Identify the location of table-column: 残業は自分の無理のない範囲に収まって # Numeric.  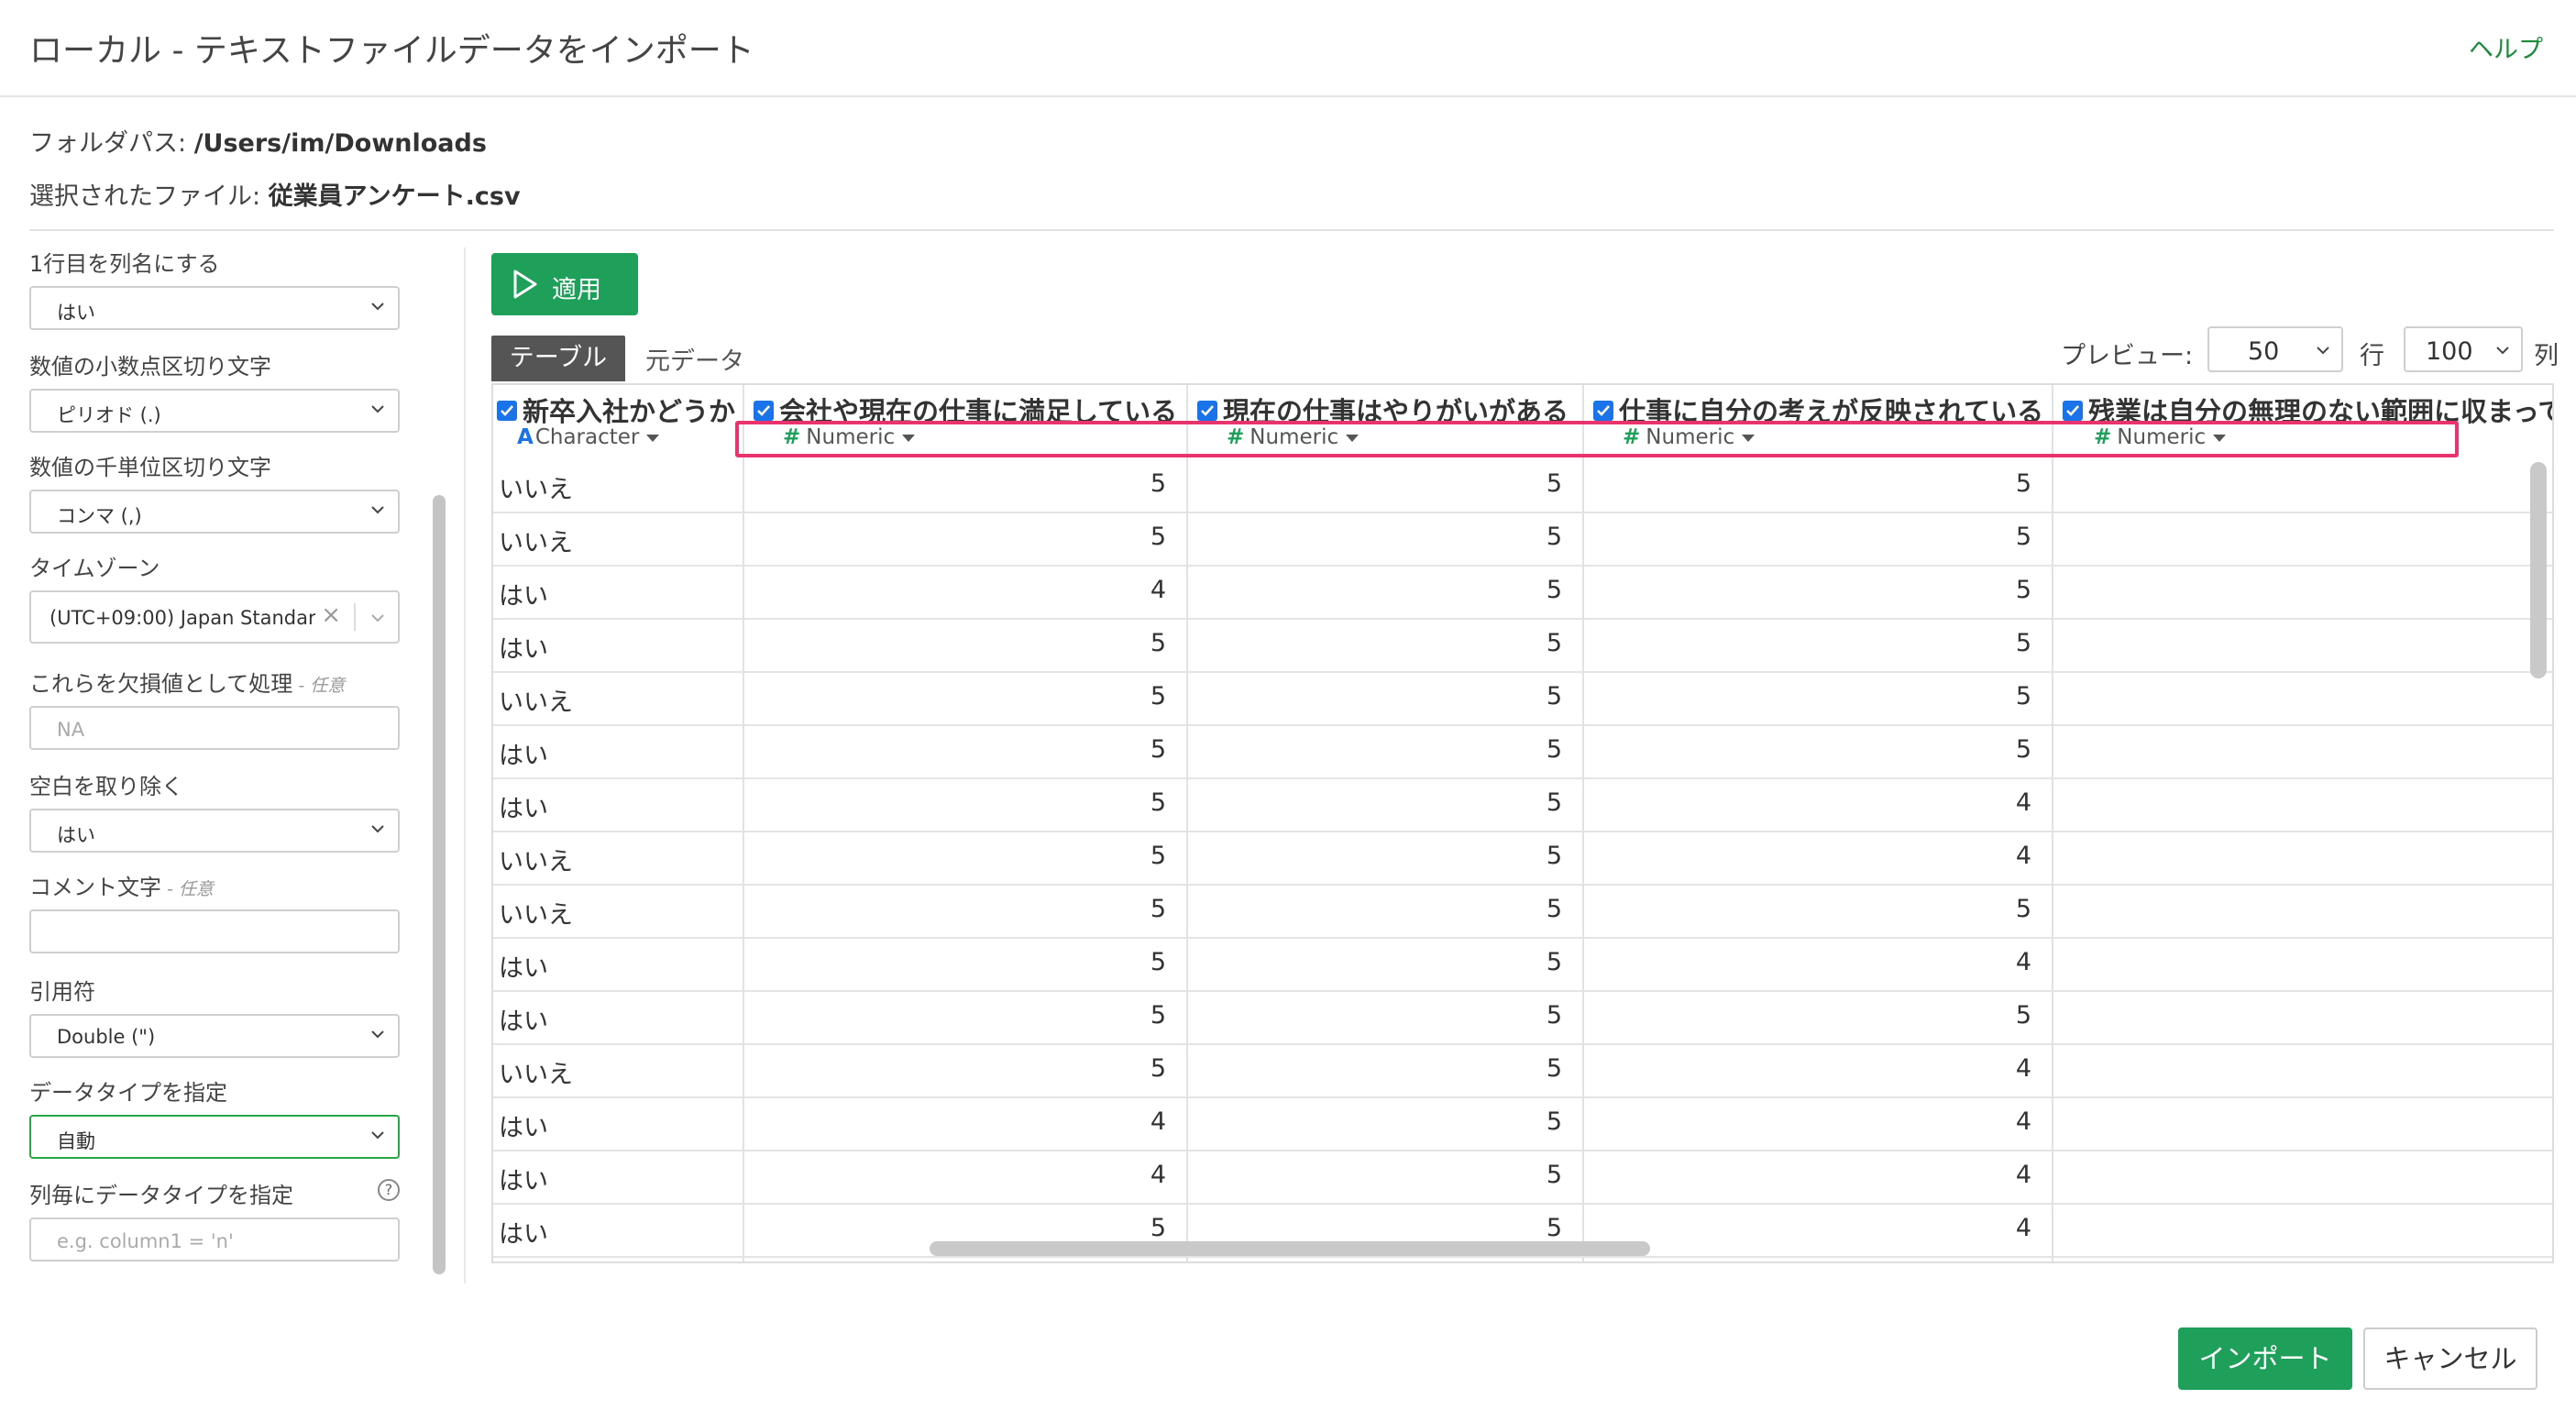
(2302, 823).